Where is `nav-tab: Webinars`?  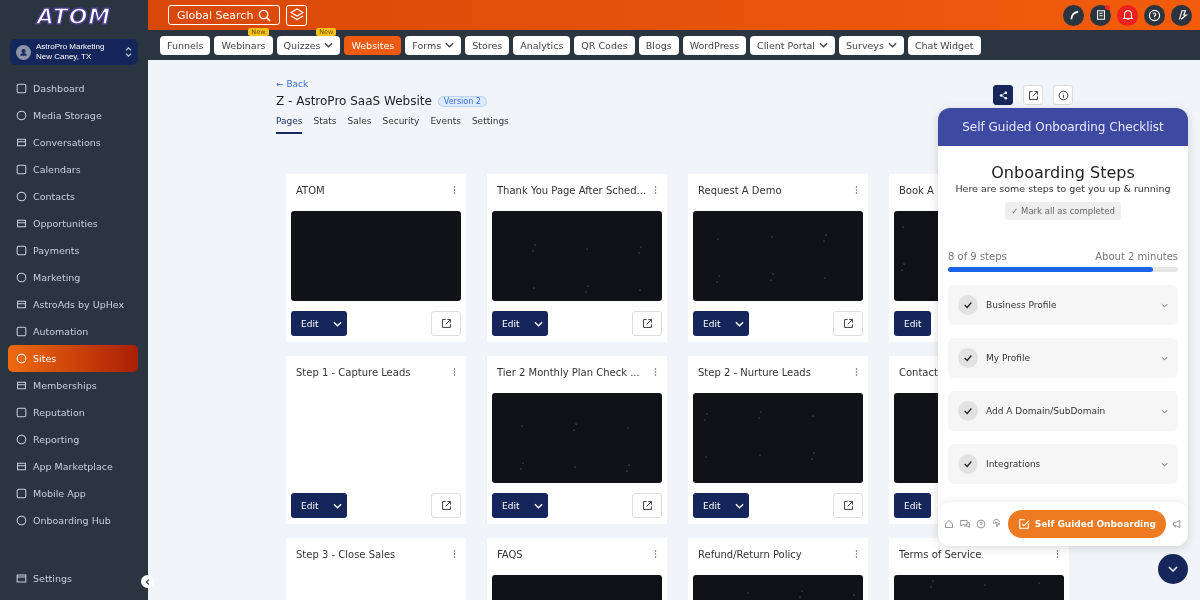
nav-tab: Webinars is located at coordinates (243, 45).